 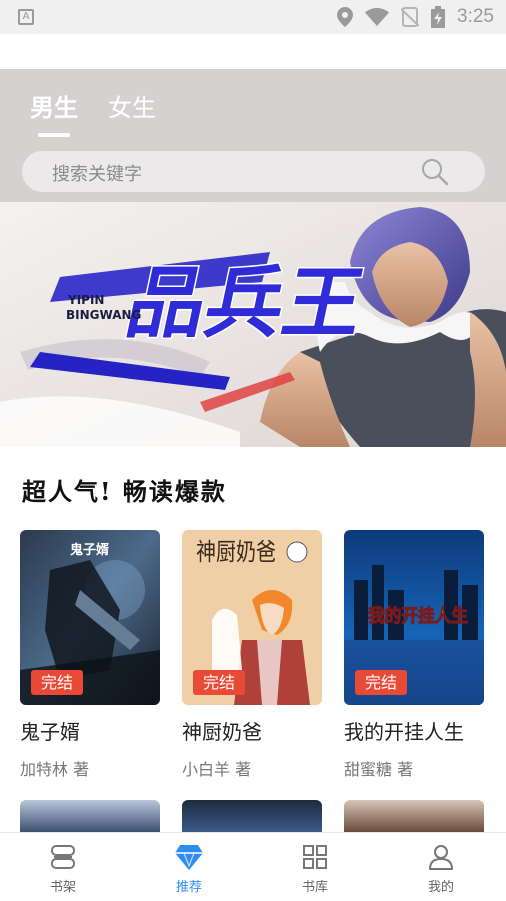 What do you see at coordinates (435, 172) in the screenshot?
I see `search-icon` at bounding box center [435, 172].